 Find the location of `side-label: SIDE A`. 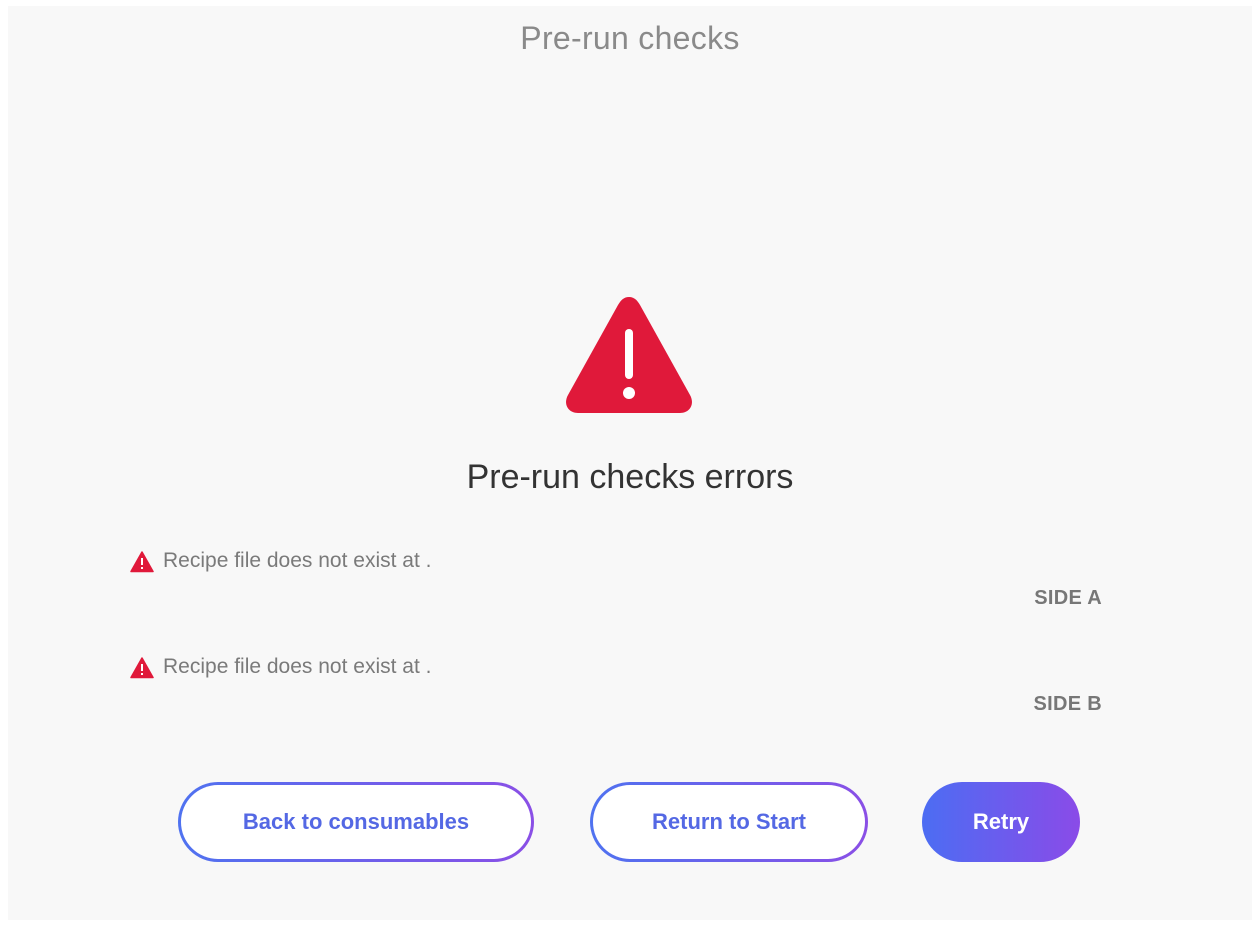

side-label: SIDE A is located at coordinates (1068, 598).